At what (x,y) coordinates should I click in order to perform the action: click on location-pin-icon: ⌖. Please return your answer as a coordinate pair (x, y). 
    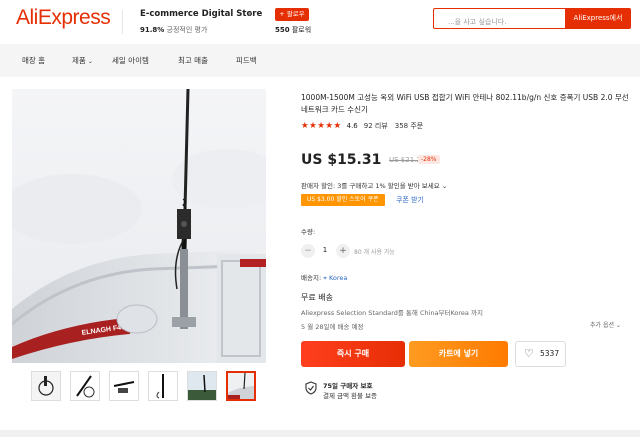
    Looking at the image, I should click on (325, 278).